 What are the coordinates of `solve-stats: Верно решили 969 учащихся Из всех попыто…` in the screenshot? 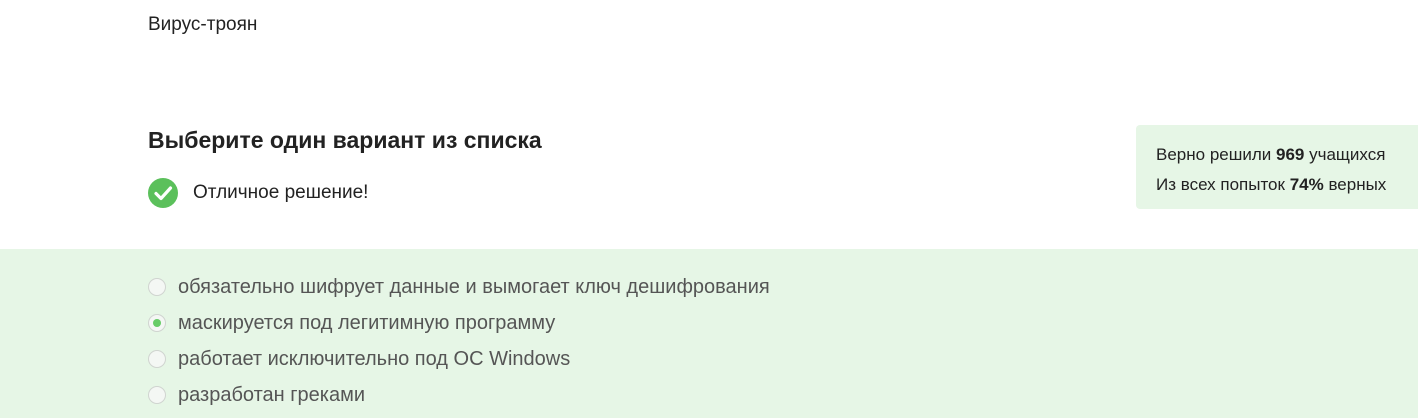 It's located at (1277, 167).